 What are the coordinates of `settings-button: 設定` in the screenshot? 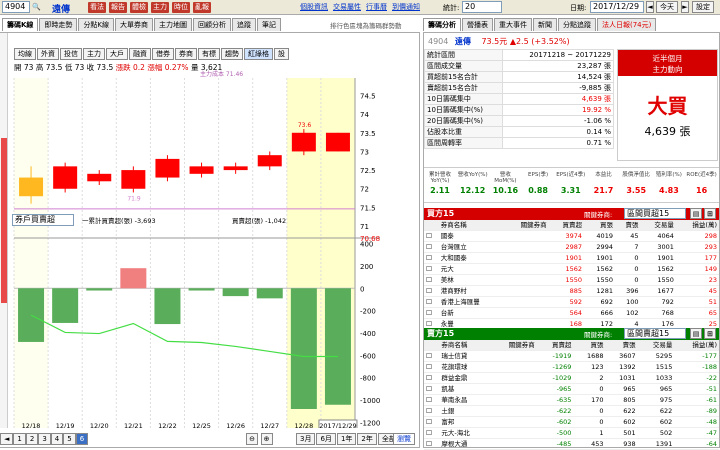 It's located at (703, 7).